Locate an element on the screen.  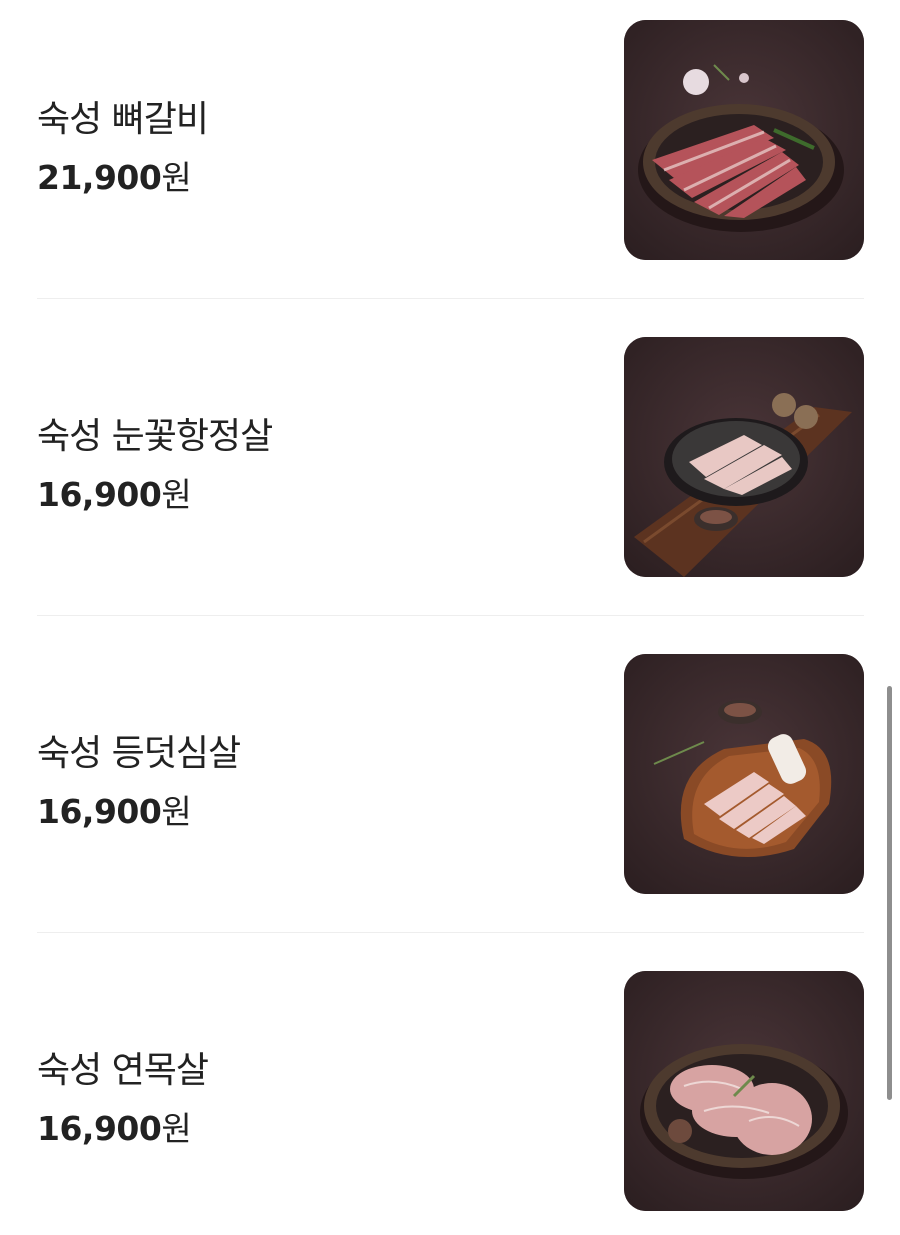
menu-item-price: 21,900원 is located at coordinates (114, 175).